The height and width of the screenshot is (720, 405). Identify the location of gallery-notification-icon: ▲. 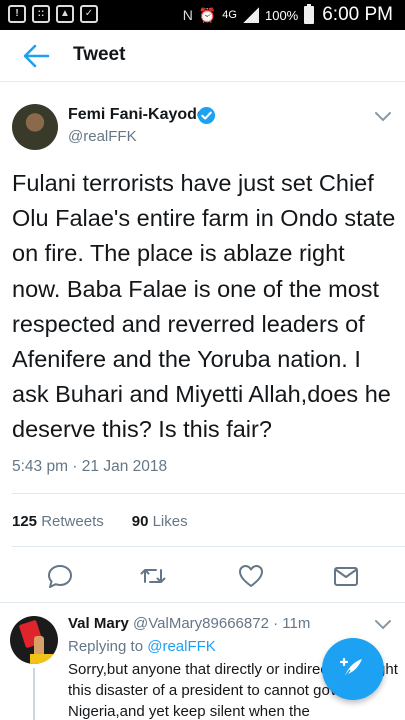
(65, 14).